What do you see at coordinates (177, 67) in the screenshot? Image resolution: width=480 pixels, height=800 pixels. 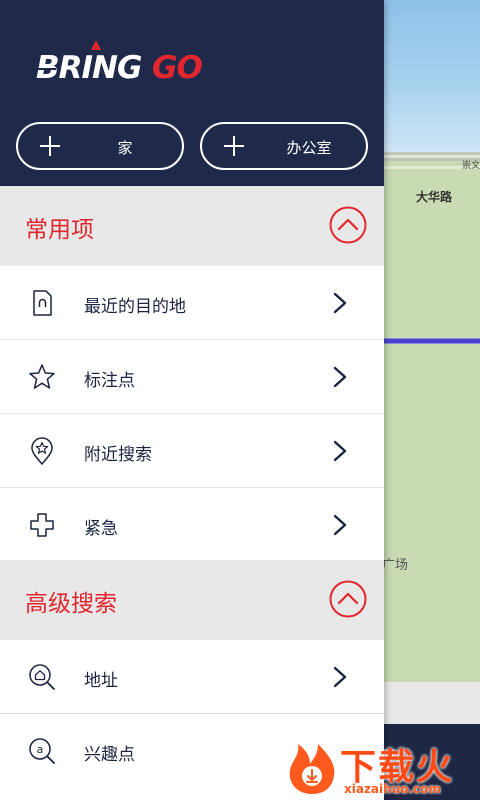 I see `svg-text: GO` at bounding box center [177, 67].